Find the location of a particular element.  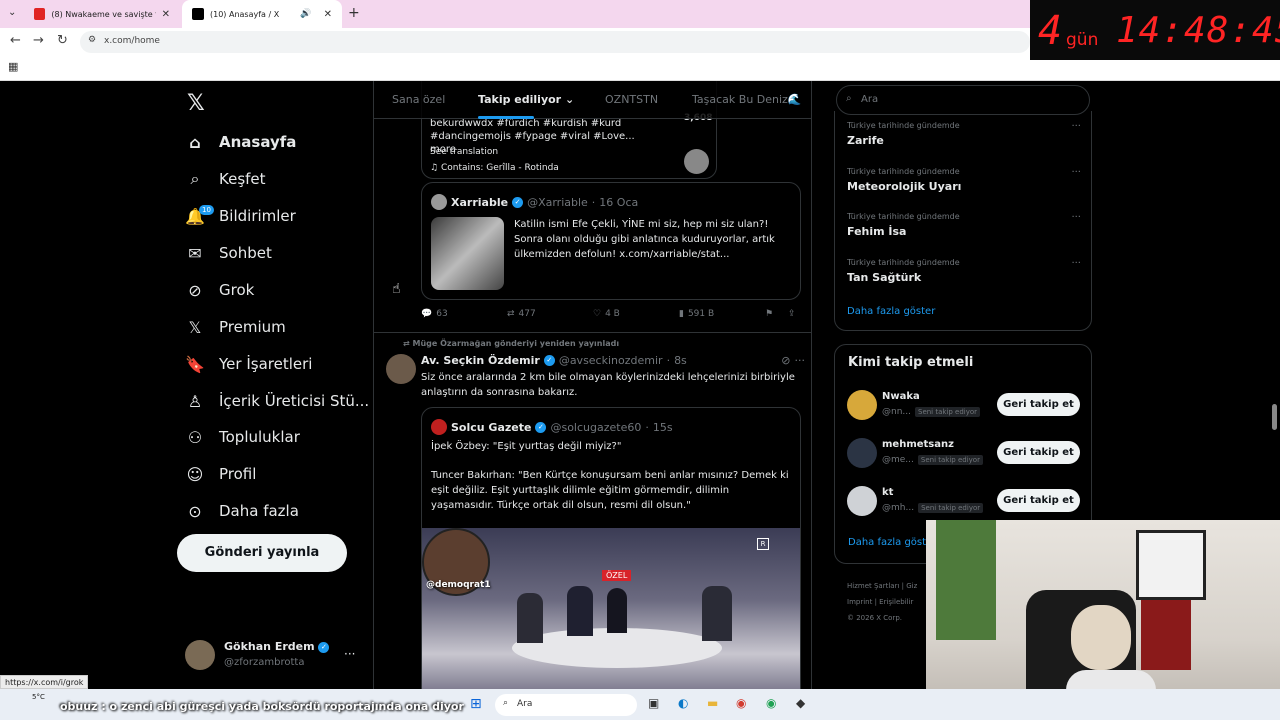

nav-messages: ✉ Sohbet is located at coordinates (228, 253).